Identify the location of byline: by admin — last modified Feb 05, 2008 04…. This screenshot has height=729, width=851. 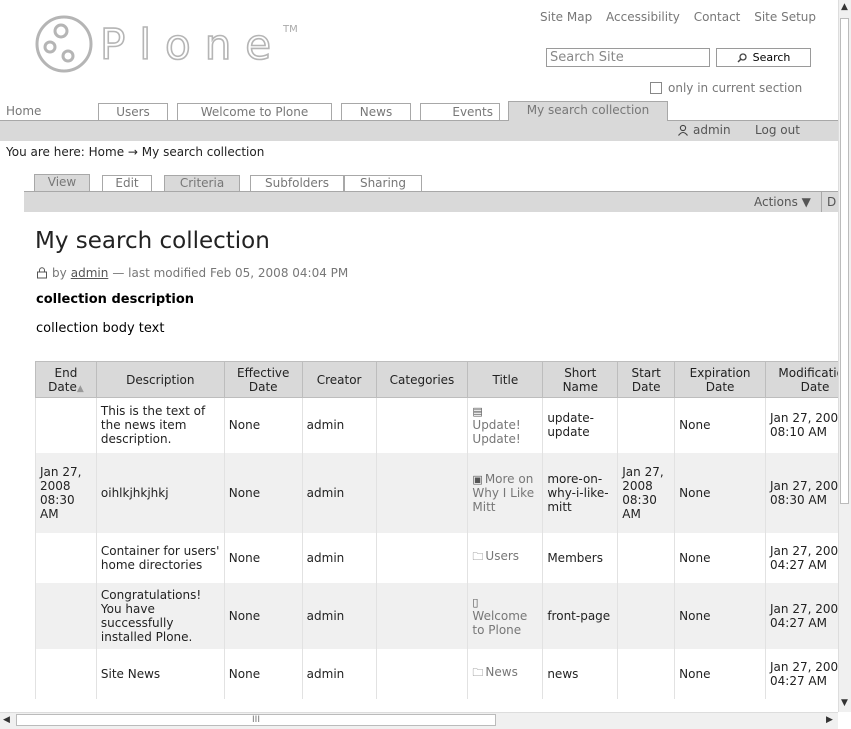
(192, 273).